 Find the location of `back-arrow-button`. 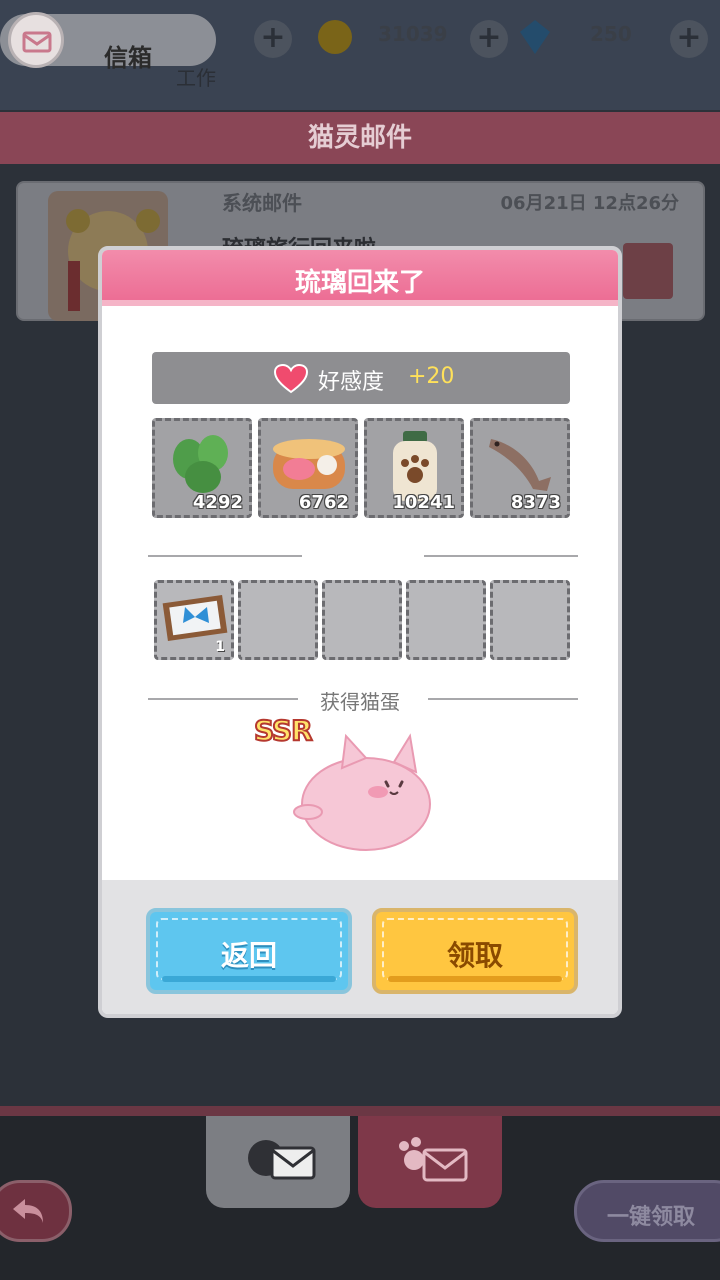

back-arrow-button is located at coordinates (36, 1211).